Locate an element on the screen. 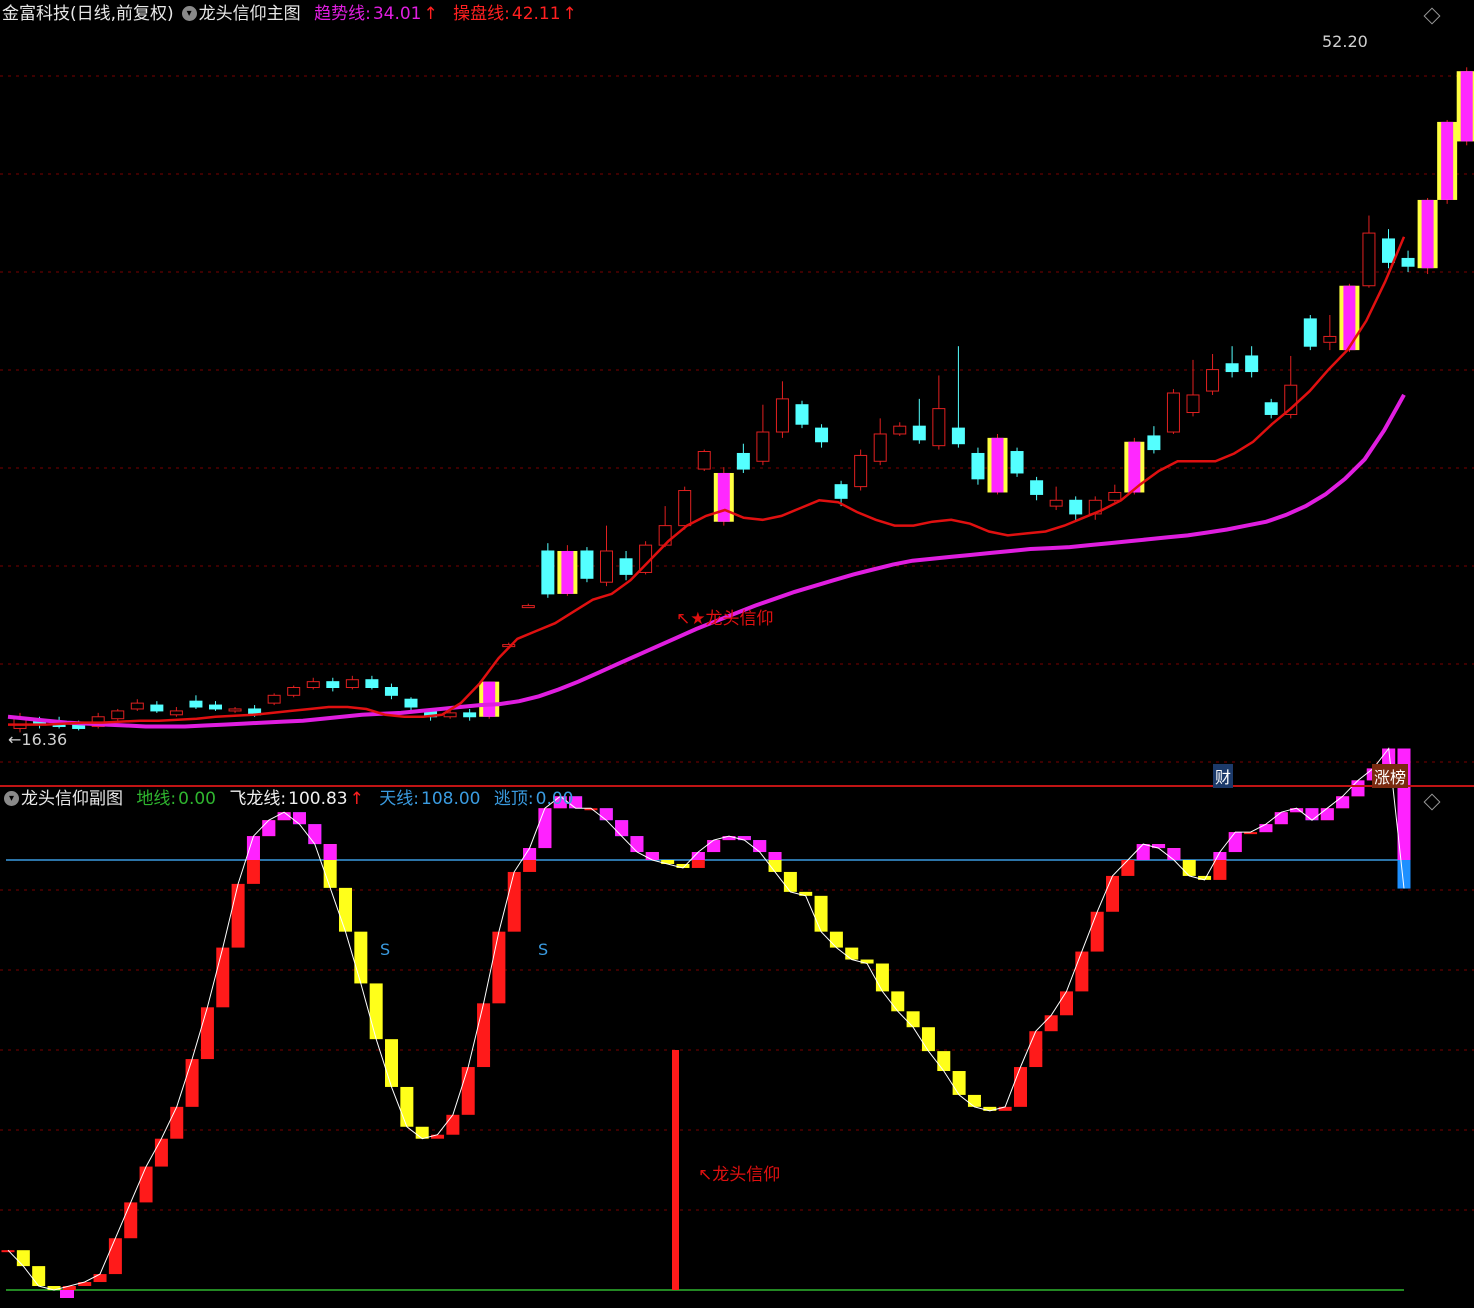 The image size is (1474, 1308). high-price-label: 52.20 is located at coordinates (1345, 41).